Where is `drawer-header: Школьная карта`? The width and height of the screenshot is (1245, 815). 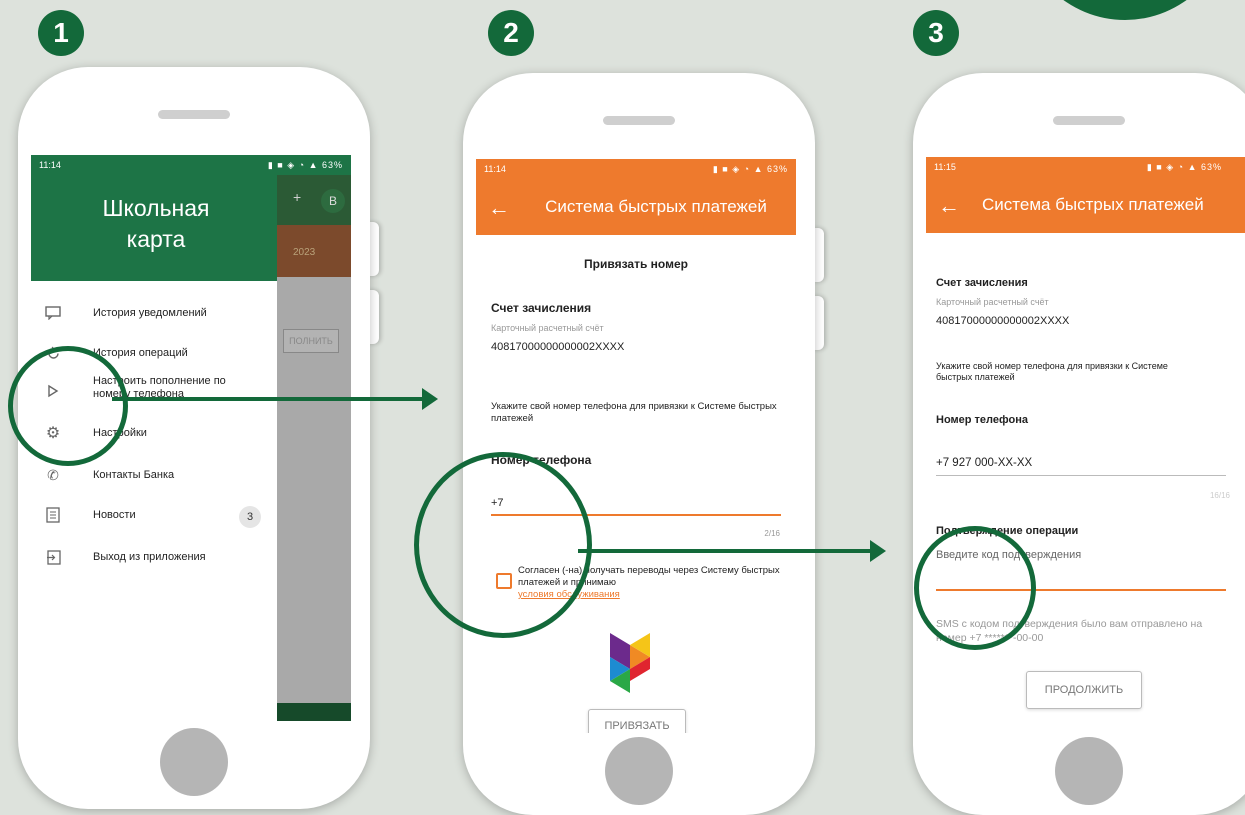
drawer-header: Школьная карта is located at coordinates (154, 228).